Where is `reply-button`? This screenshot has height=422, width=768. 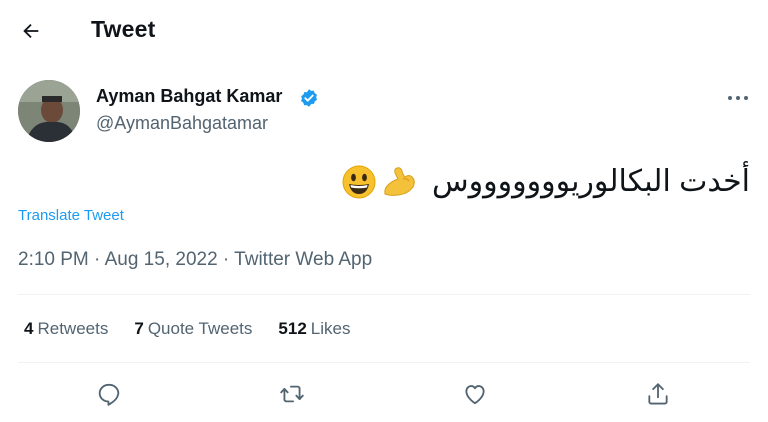 reply-button is located at coordinates (109, 394).